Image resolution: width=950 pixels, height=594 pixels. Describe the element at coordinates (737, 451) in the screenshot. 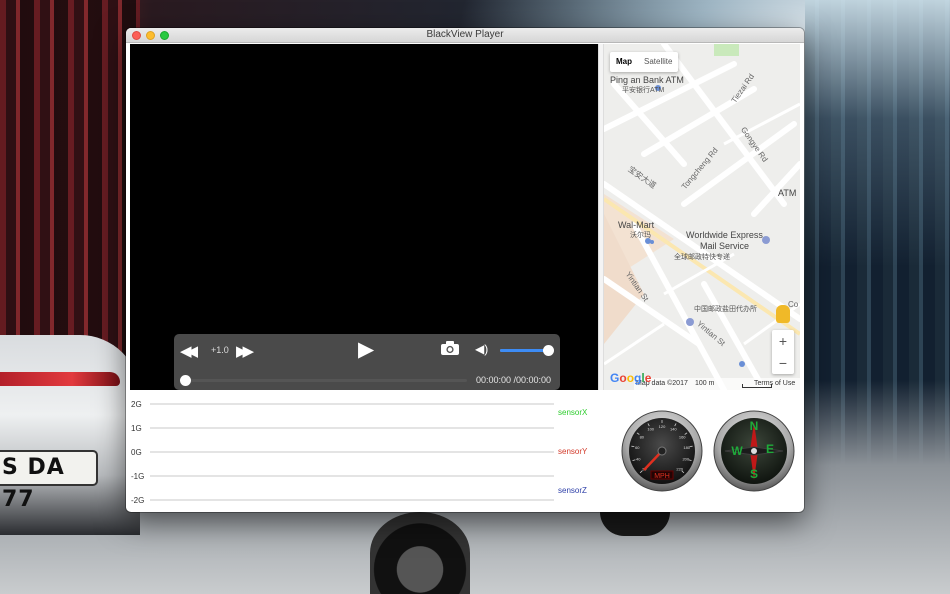

I see `compass-west-label: W` at that location.